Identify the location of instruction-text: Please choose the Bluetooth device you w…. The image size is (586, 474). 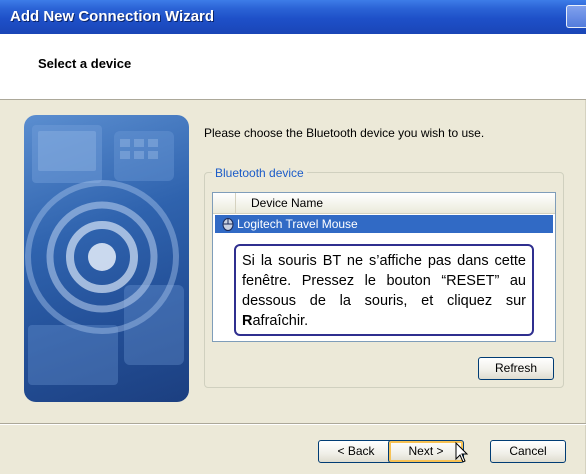
(344, 133).